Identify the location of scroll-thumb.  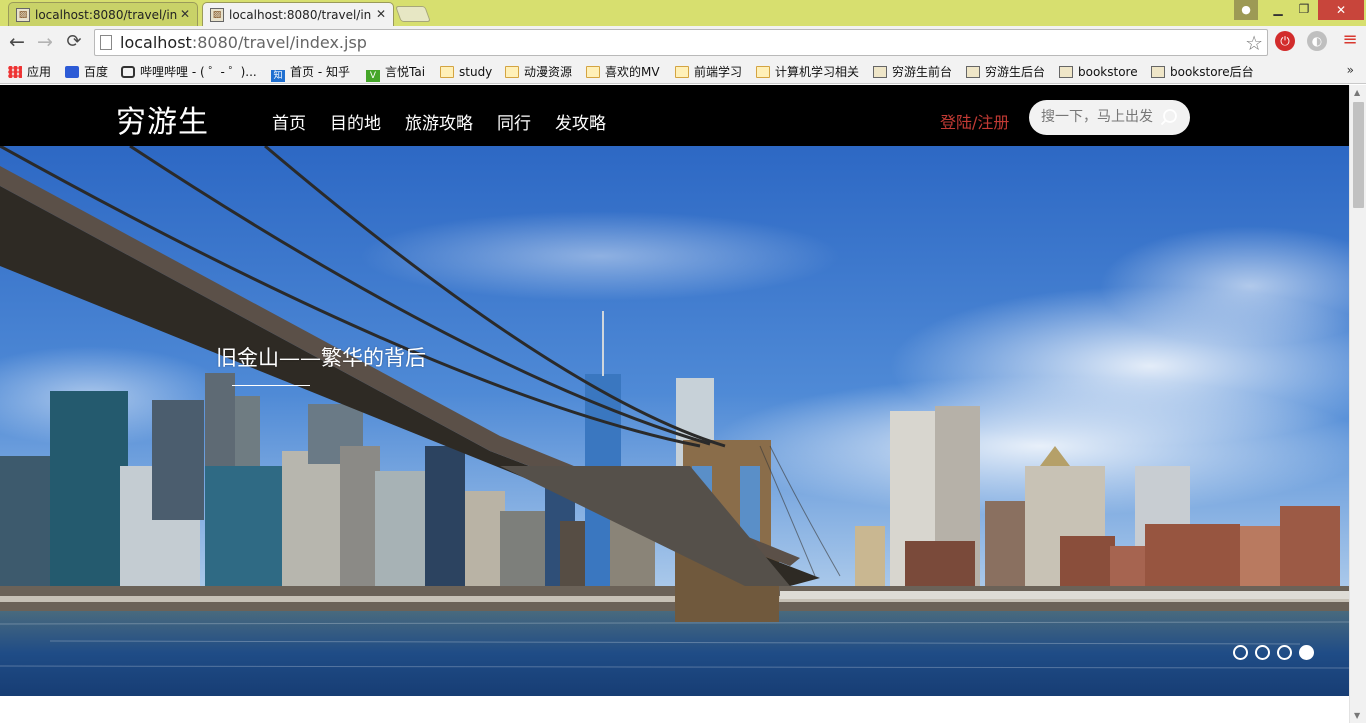
(1358, 155).